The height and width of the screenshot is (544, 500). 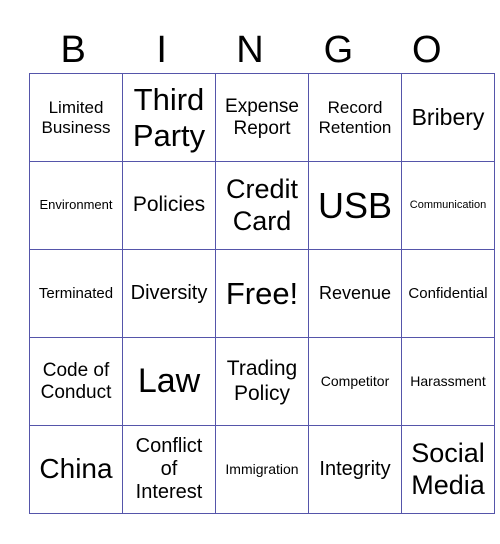 I want to click on bingo-cell: Expense Report, so click(x=262, y=117).